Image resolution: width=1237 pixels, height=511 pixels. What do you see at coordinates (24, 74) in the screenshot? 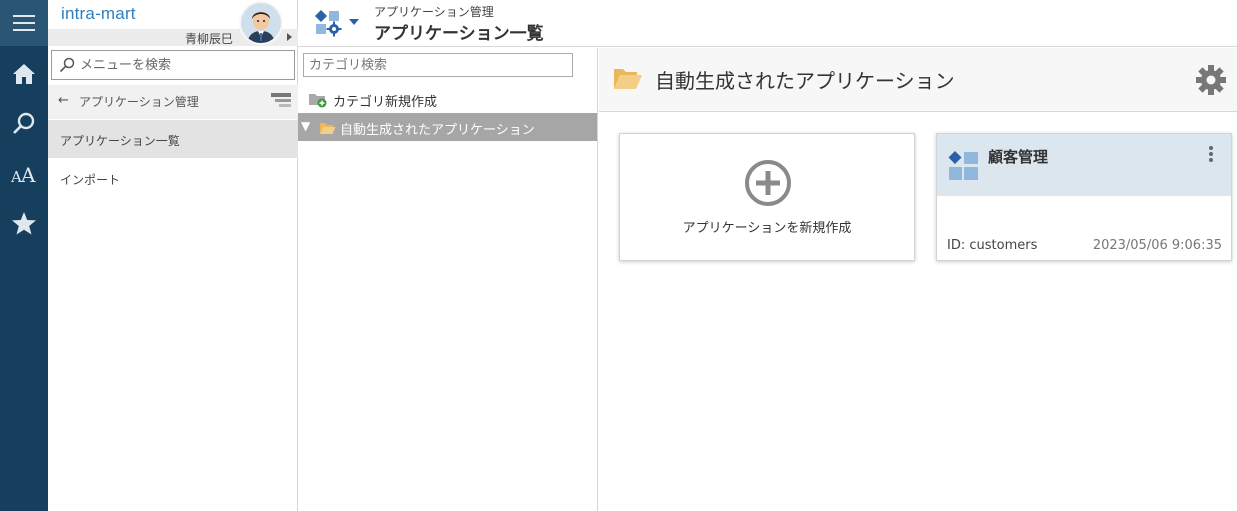
I see `home-icon` at bounding box center [24, 74].